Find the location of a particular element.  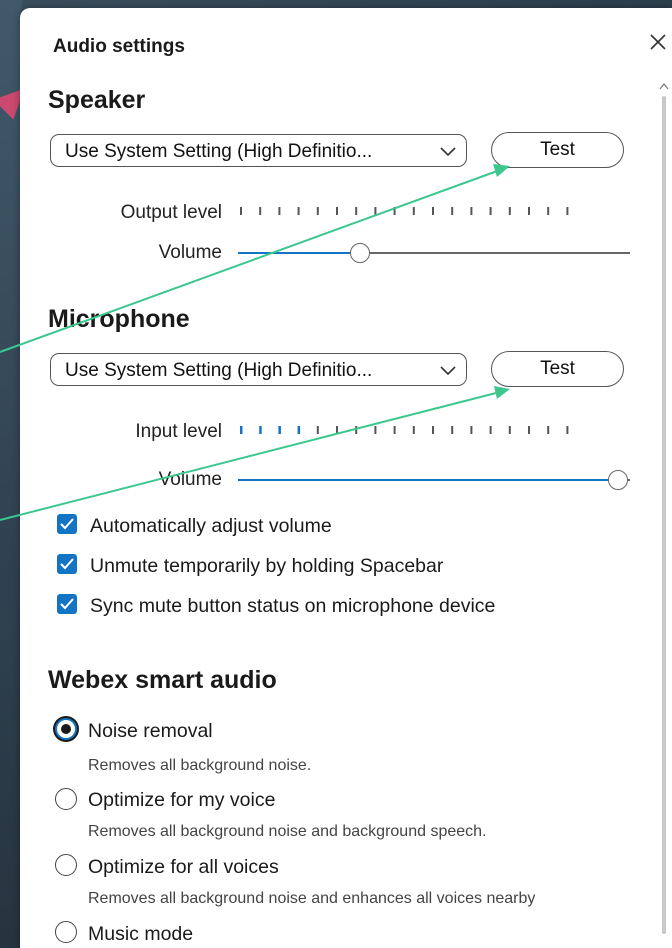

scrollbar-thumb is located at coordinates (664, 515).